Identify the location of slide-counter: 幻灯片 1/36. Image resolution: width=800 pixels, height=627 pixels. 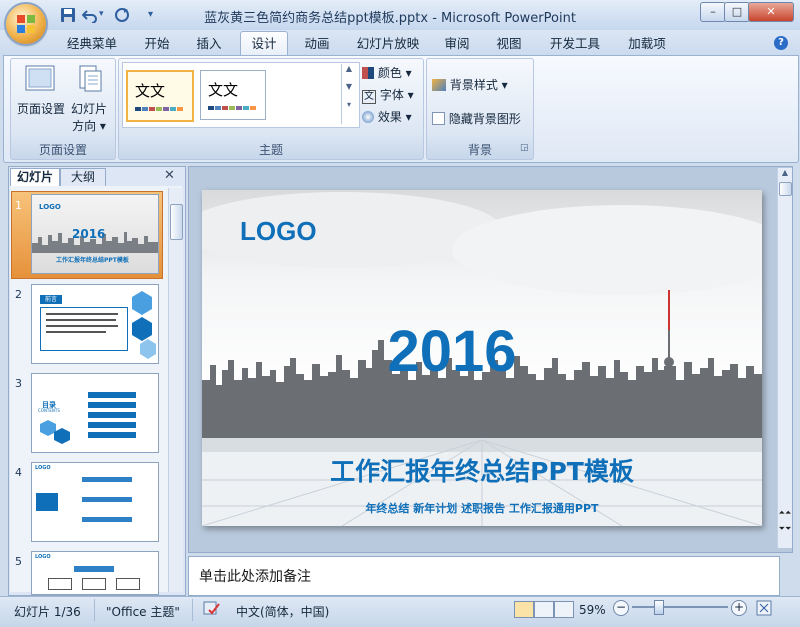
(47, 612).